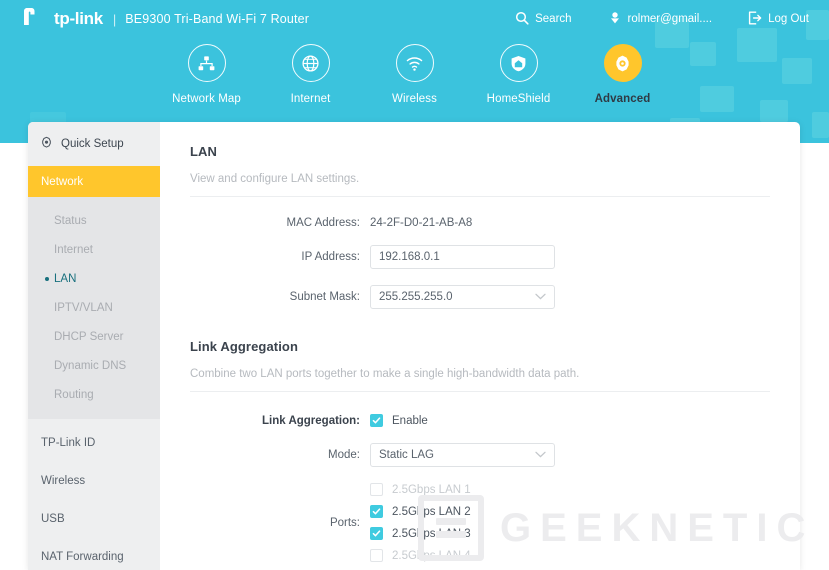  I want to click on user-account-icon, so click(618, 19).